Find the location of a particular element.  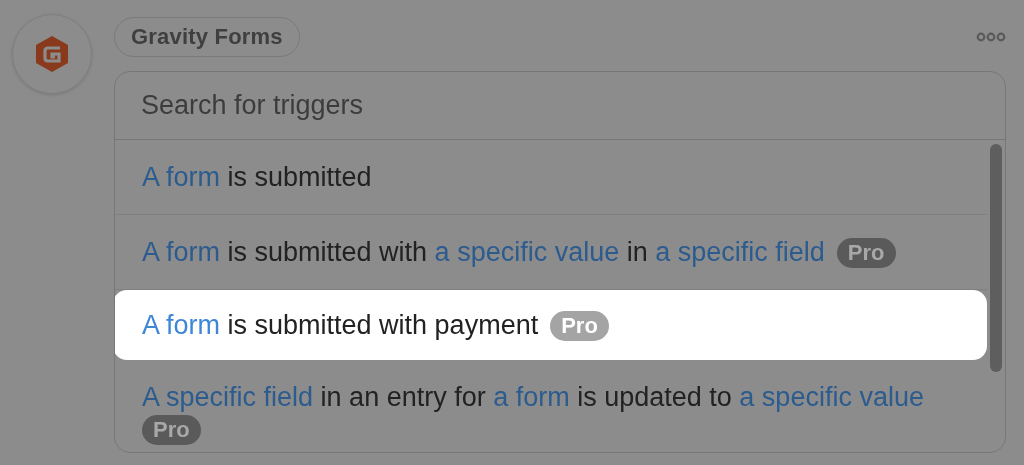

trigger-text: A specific field in an entry for a form is updated to a specific value is located at coordinates (533, 397).